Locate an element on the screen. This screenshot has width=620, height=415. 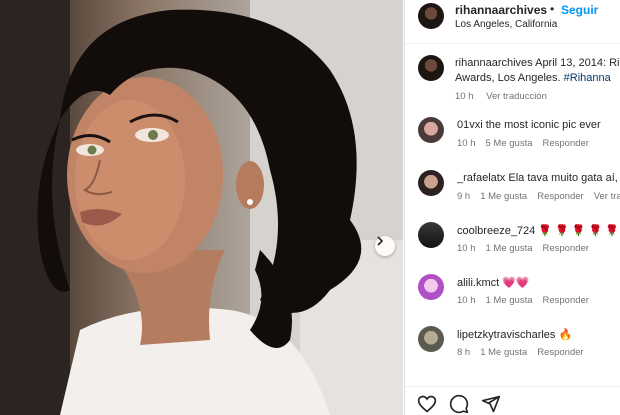
comment-username: _rafaelatx is located at coordinates (481, 178).